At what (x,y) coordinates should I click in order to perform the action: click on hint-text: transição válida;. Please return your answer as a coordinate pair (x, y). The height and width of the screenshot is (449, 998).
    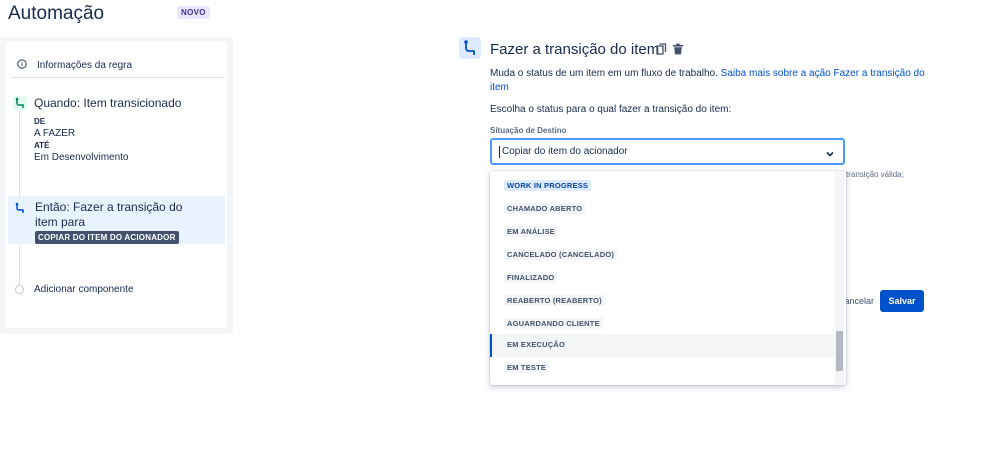
    Looking at the image, I should click on (875, 174).